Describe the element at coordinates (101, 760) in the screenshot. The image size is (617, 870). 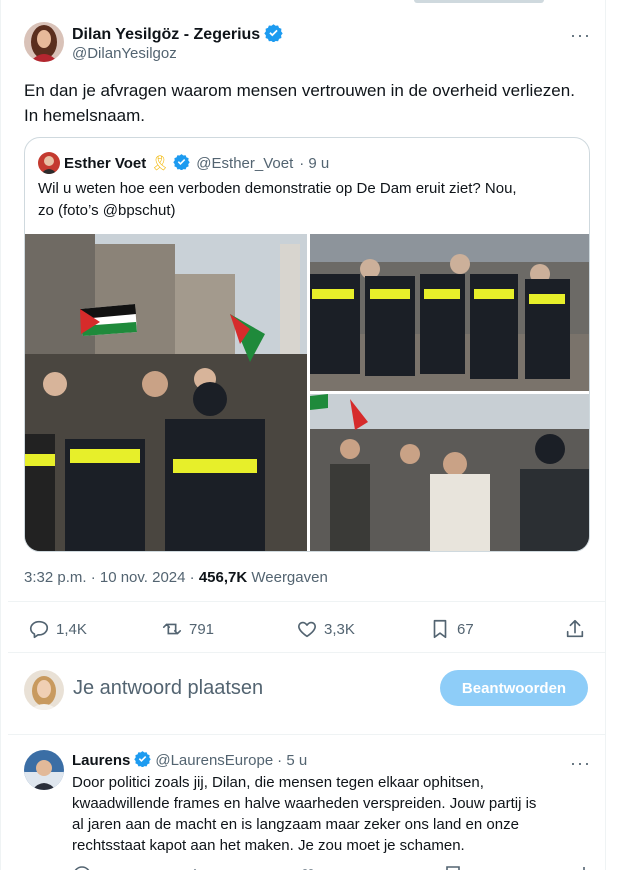
I see `reply-author-name: Laurens` at that location.